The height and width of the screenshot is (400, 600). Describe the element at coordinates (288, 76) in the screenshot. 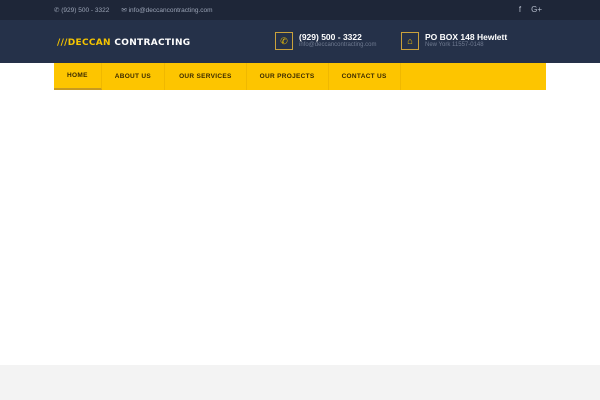

I see `nav-our-projects: OUR PROJECTS` at that location.